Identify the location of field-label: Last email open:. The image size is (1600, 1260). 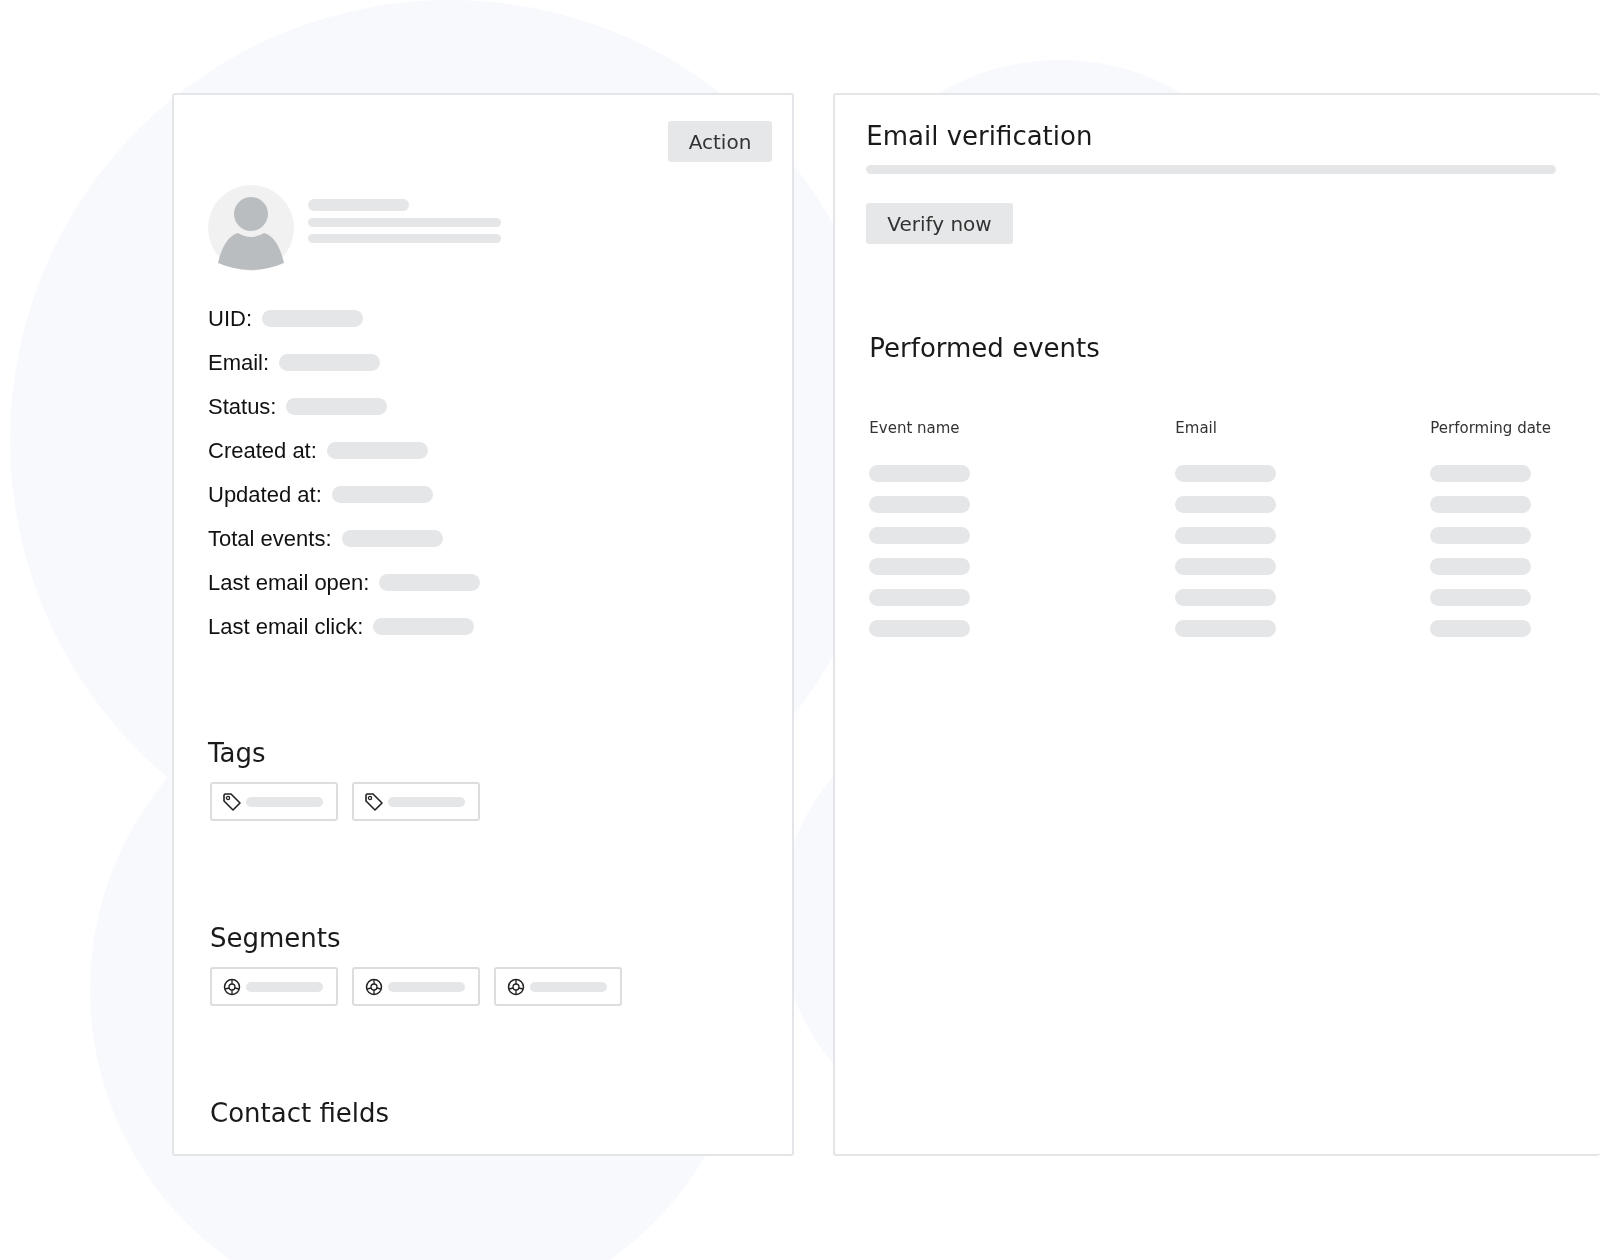
(289, 582).